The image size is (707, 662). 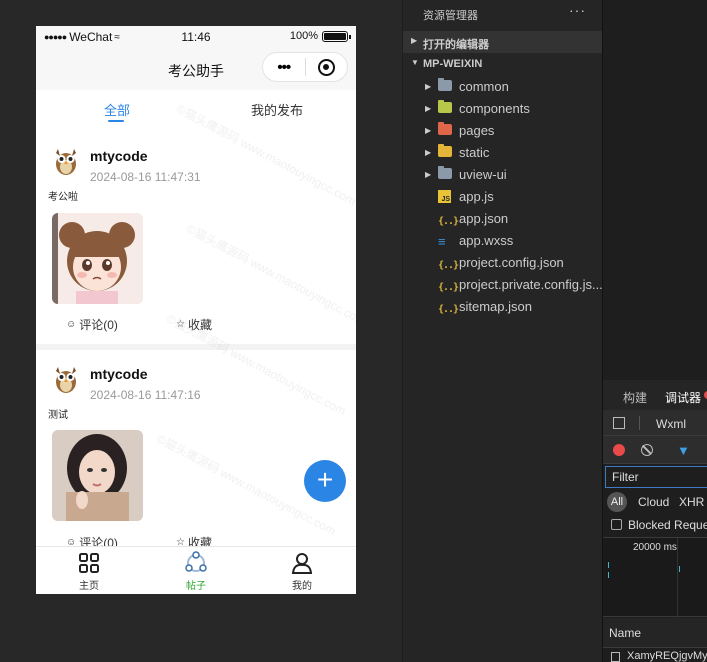 I want to click on more-button: •••, so click(x=284, y=67).